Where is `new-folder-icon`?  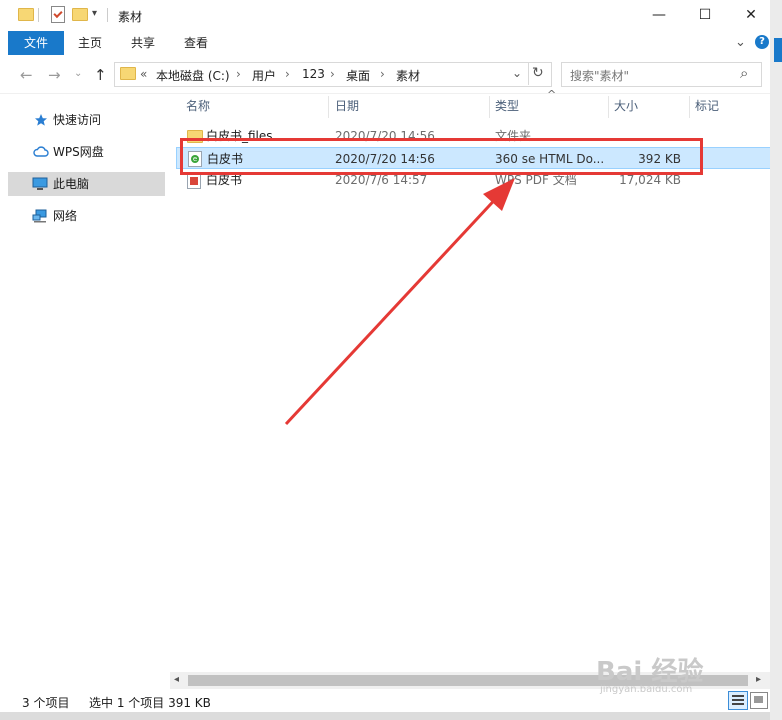
new-folder-icon is located at coordinates (80, 14).